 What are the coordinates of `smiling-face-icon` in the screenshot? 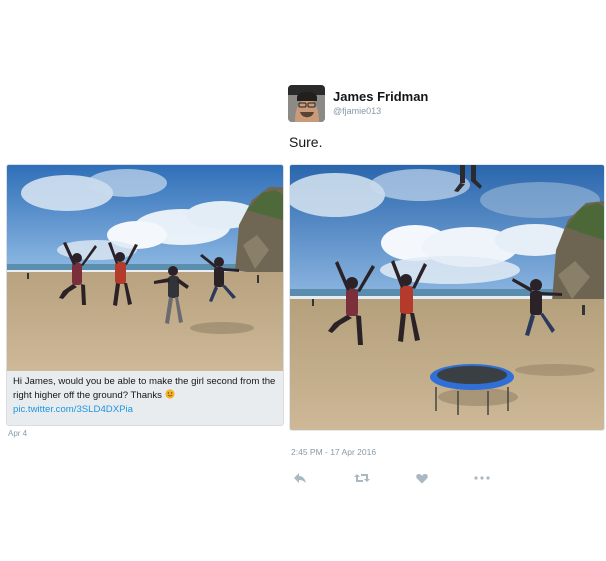 It's located at (170, 394).